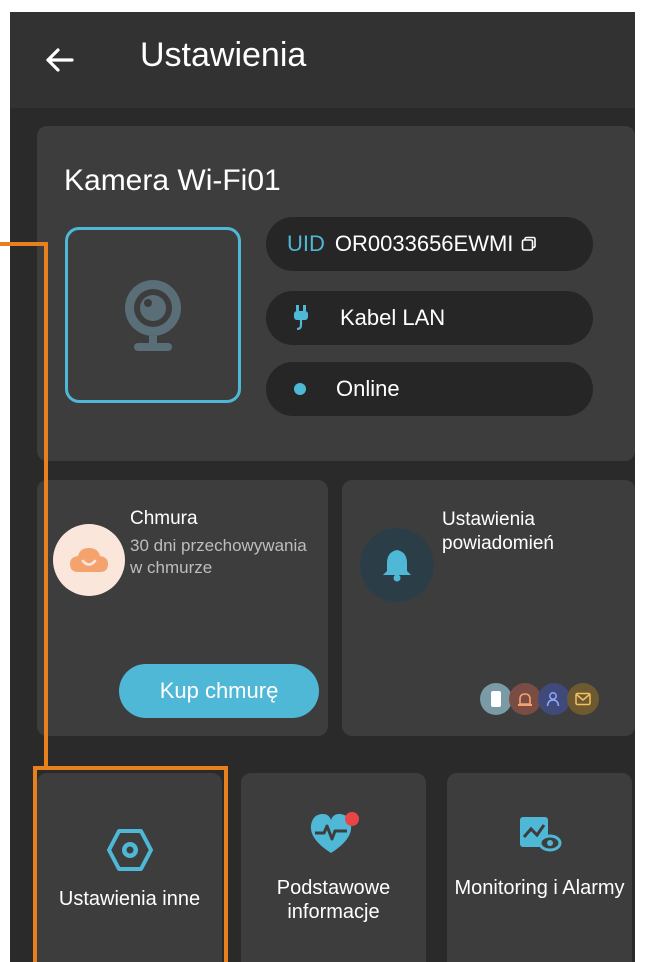  What do you see at coordinates (306, 243) in the screenshot?
I see `uid-label: UID` at bounding box center [306, 243].